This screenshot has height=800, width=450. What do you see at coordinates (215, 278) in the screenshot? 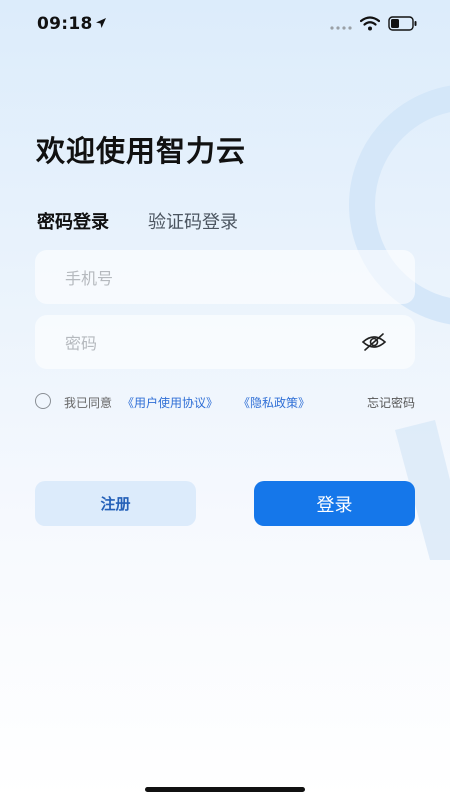
I see `phone-input` at bounding box center [215, 278].